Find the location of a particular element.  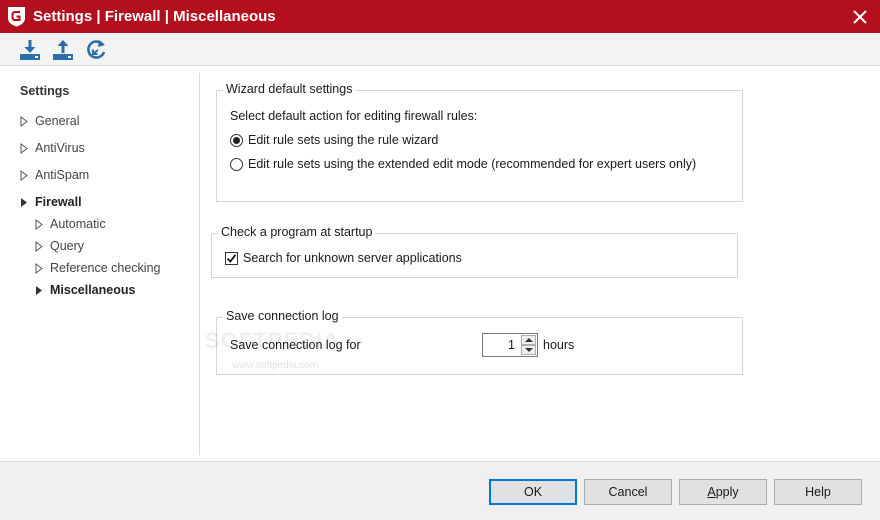

sidebar-item-label: Firewall is located at coordinates (58, 202).